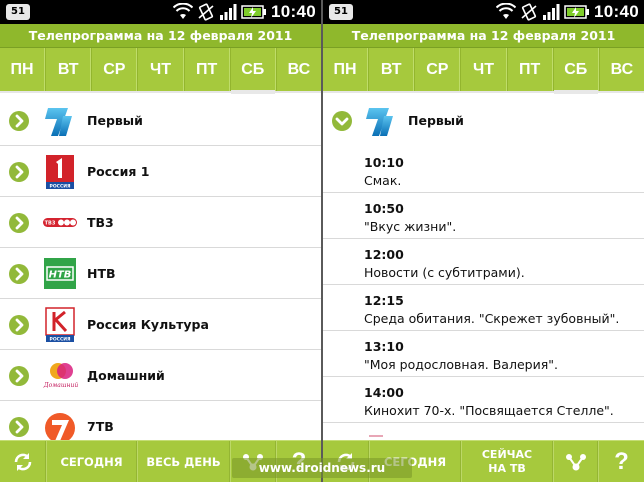 This screenshot has width=644, height=482. What do you see at coordinates (507, 454) in the screenshot?
I see `now-on-tv-label-line1: СЕЙЧАС` at bounding box center [507, 454].